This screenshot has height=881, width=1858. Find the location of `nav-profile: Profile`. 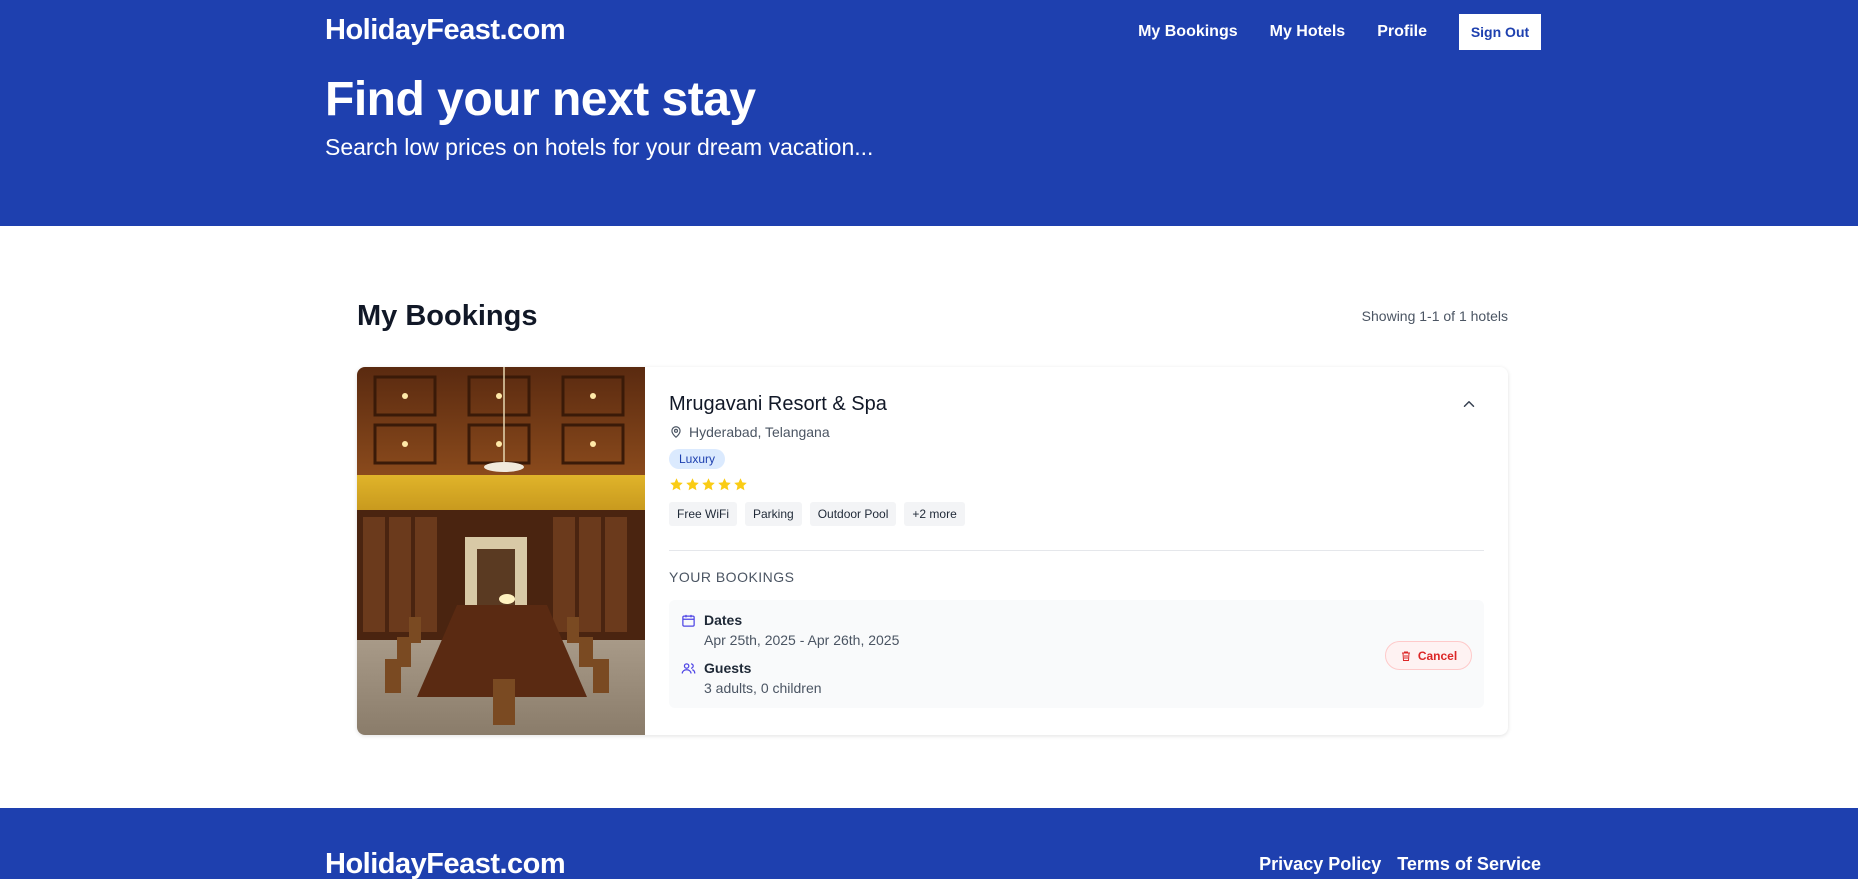

nav-profile: Profile is located at coordinates (1402, 32).